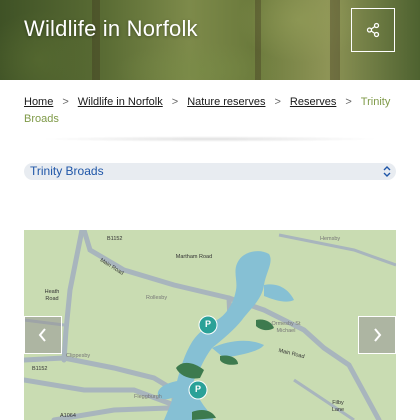 Image resolution: width=420 pixels, height=420 pixels. What do you see at coordinates (38, 102) in the screenshot?
I see `breadcrumb-home: Home` at bounding box center [38, 102].